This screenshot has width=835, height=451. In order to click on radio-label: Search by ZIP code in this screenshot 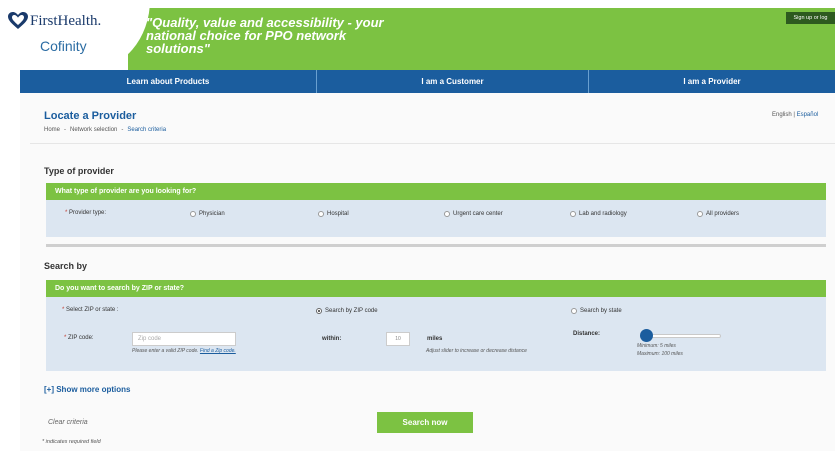, I will do `click(351, 311)`.